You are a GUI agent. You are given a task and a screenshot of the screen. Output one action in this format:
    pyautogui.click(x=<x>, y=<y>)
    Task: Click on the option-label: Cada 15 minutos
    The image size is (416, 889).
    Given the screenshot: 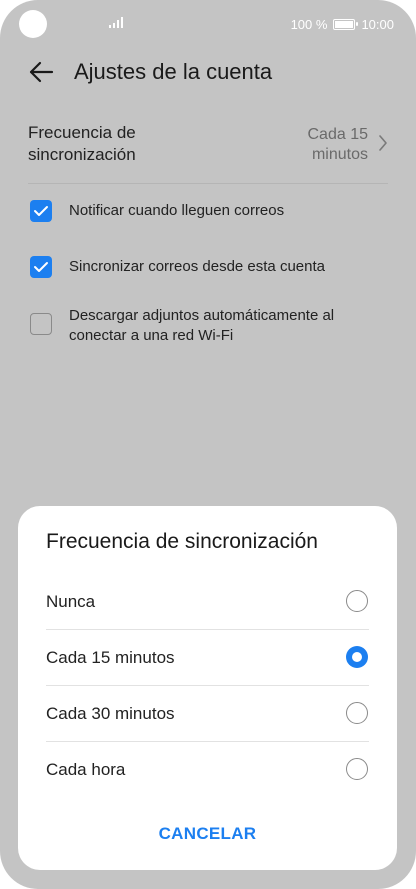 What is the action you would take?
    pyautogui.click(x=110, y=657)
    